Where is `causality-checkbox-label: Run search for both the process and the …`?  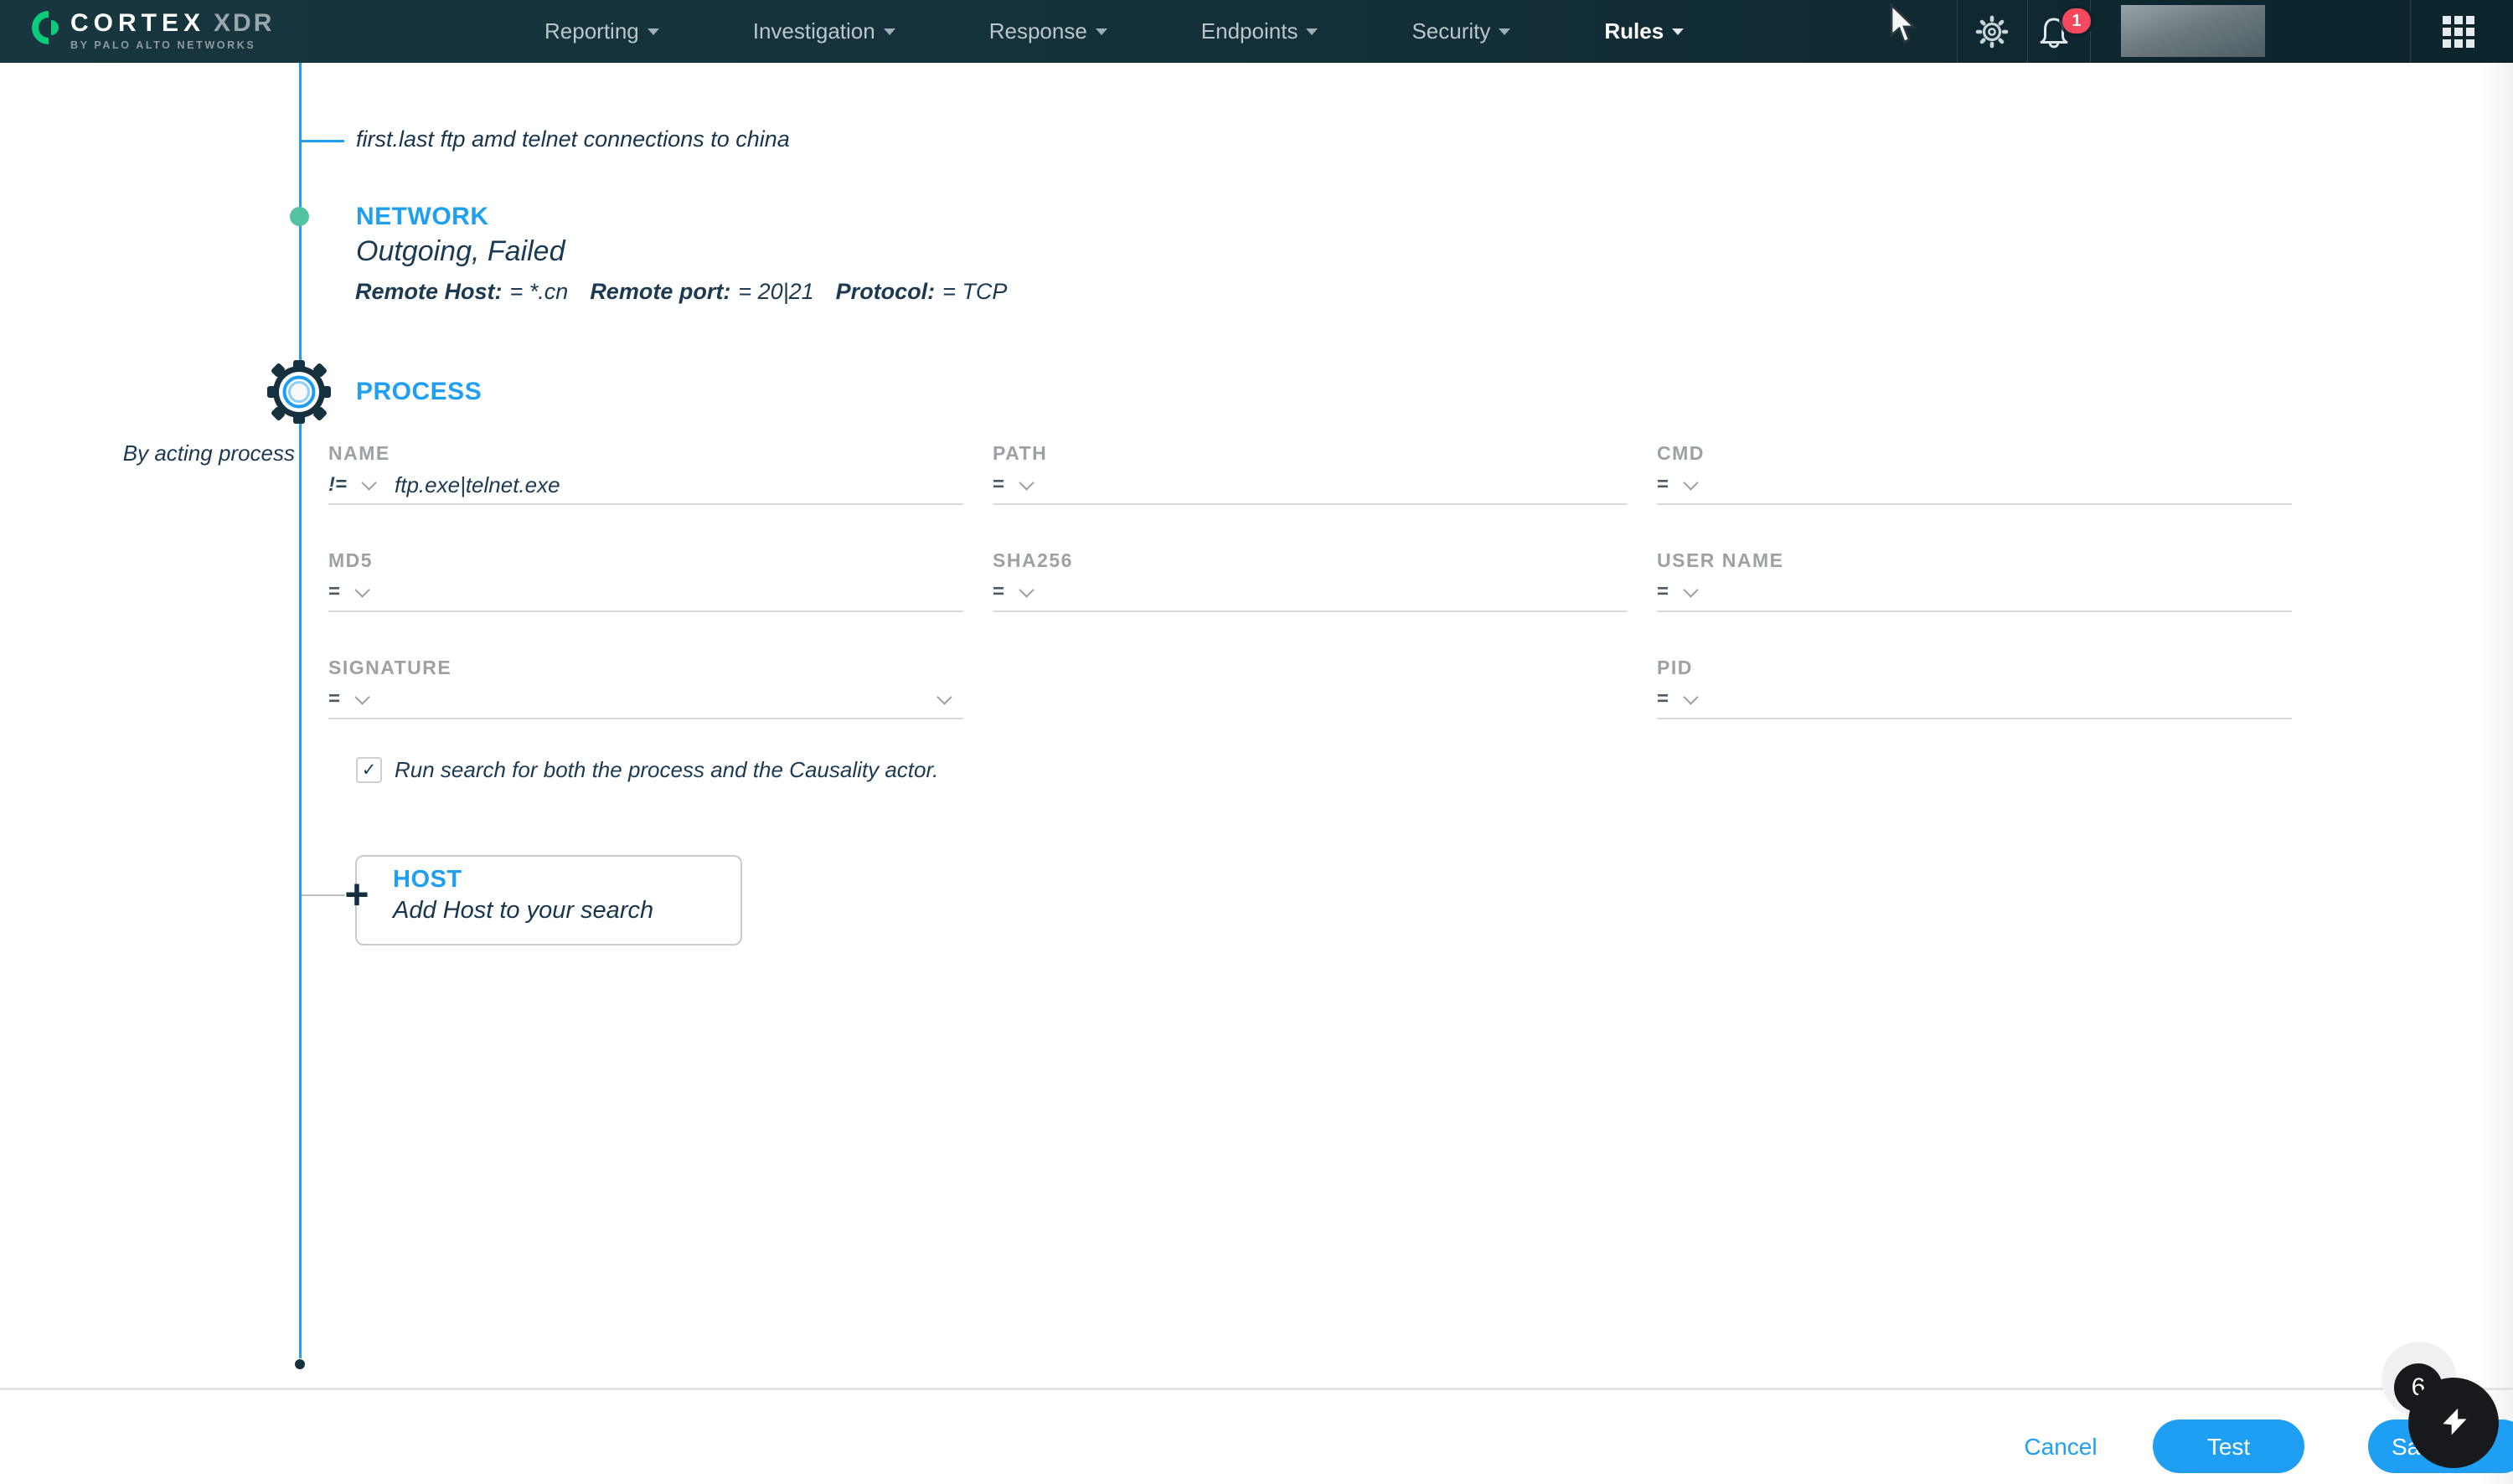
causality-checkbox-label: Run search for both the process and the … is located at coordinates (667, 769).